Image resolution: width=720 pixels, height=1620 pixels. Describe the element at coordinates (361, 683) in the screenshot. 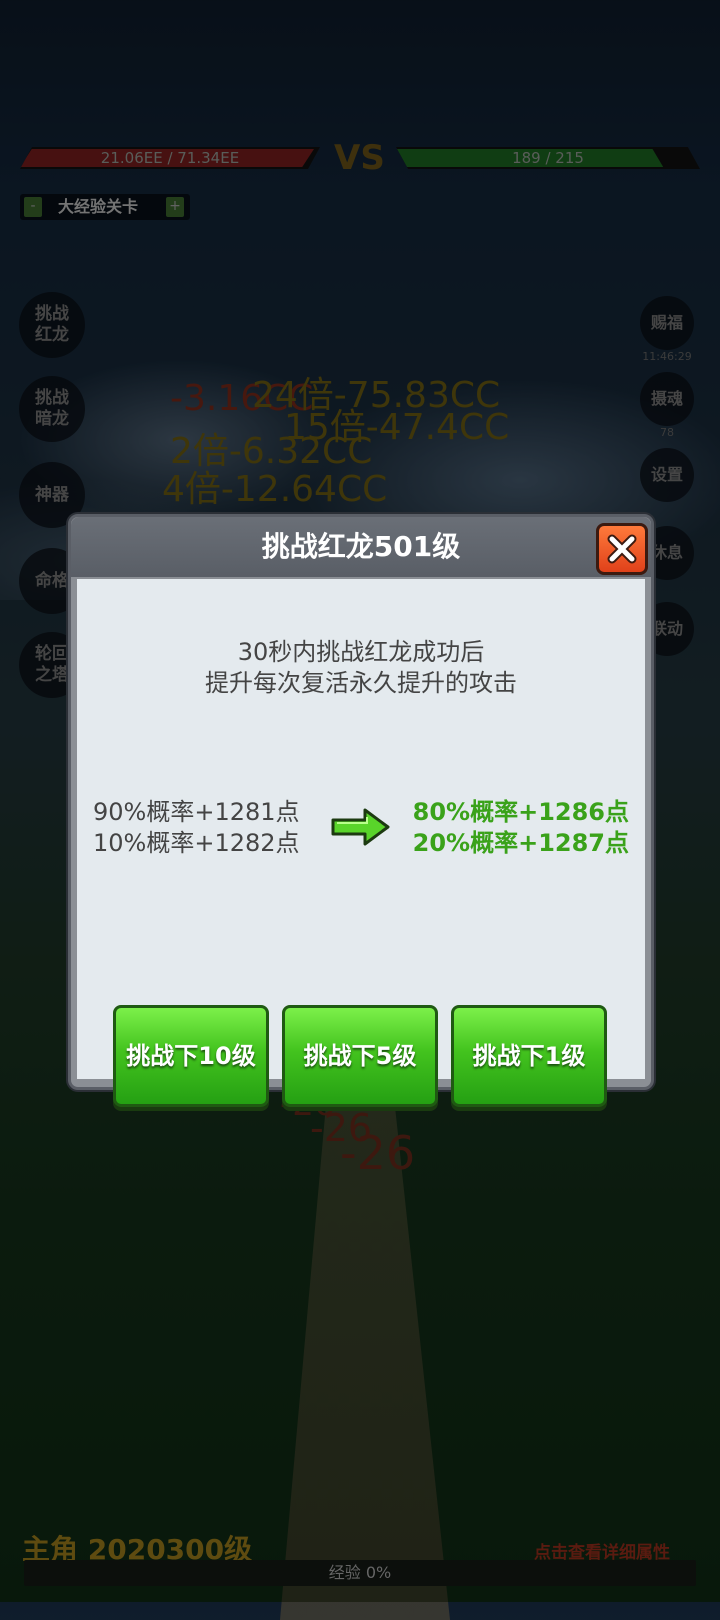

I see `description-line: 提升每次复活永久提升的攻击` at that location.